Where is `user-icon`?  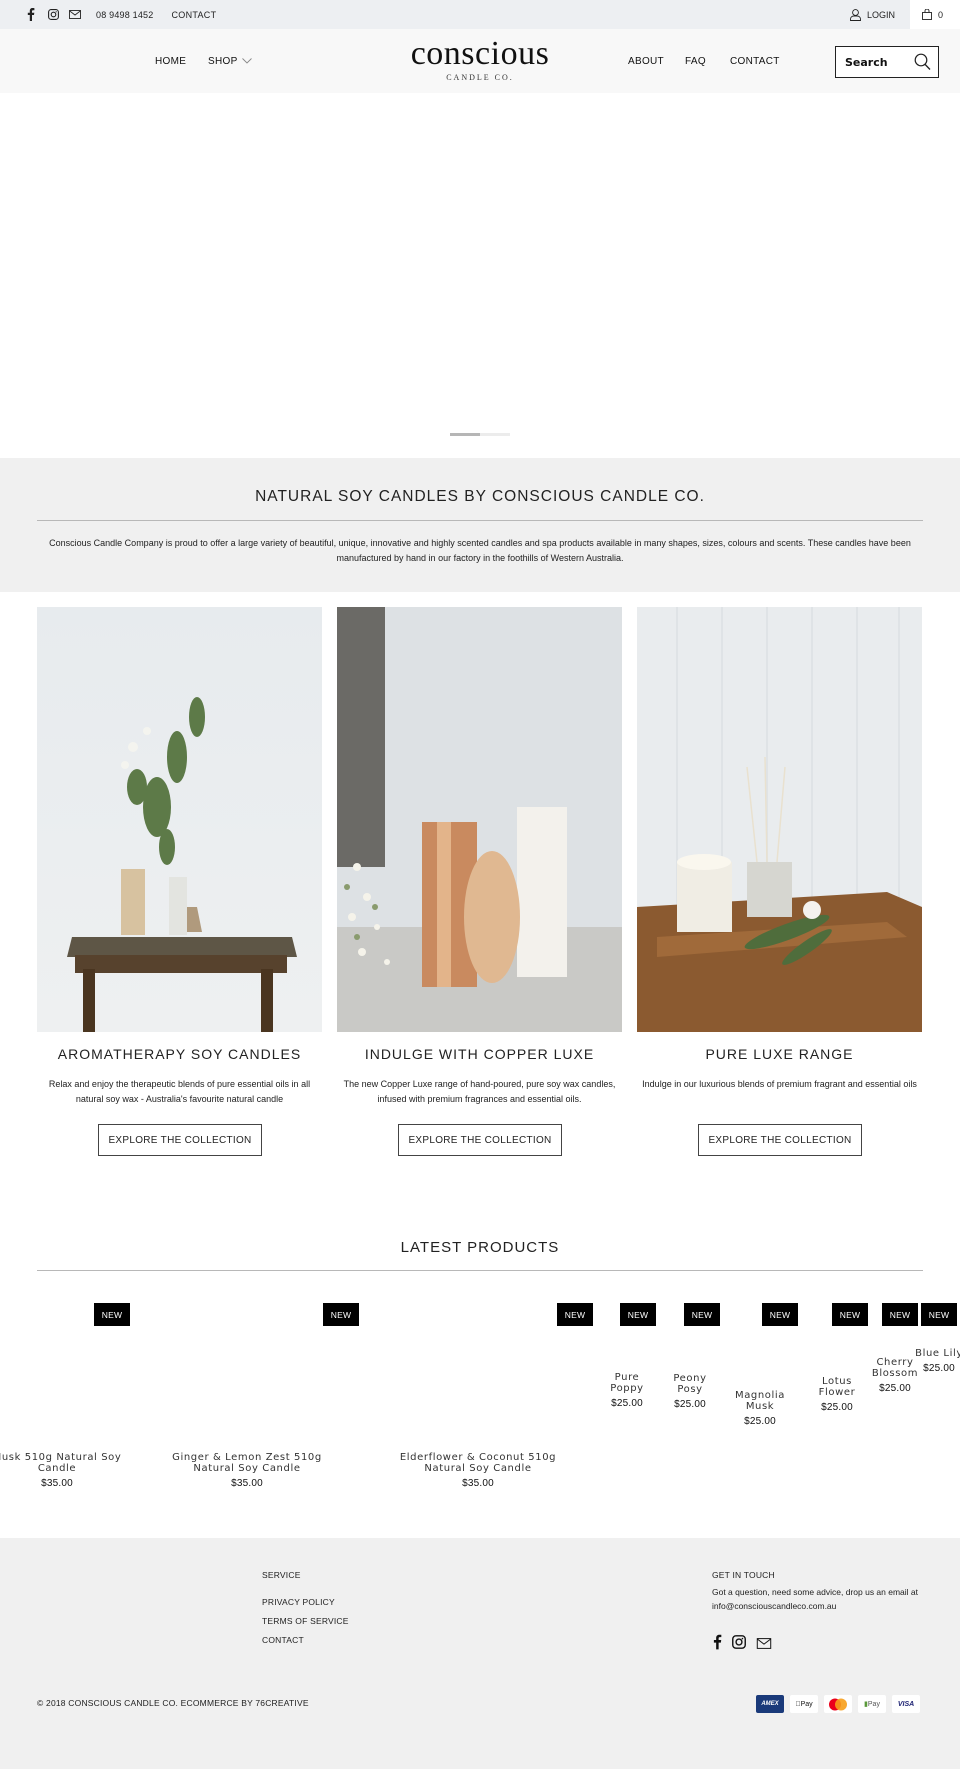
user-icon is located at coordinates (855, 14).